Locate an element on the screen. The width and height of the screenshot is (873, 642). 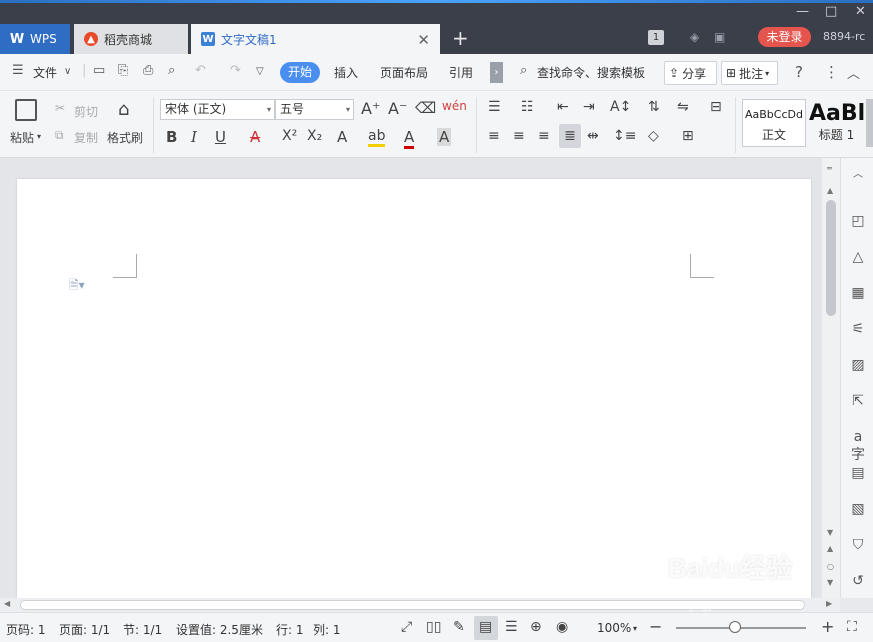
zoom-level: 100% is located at coordinates (614, 628).